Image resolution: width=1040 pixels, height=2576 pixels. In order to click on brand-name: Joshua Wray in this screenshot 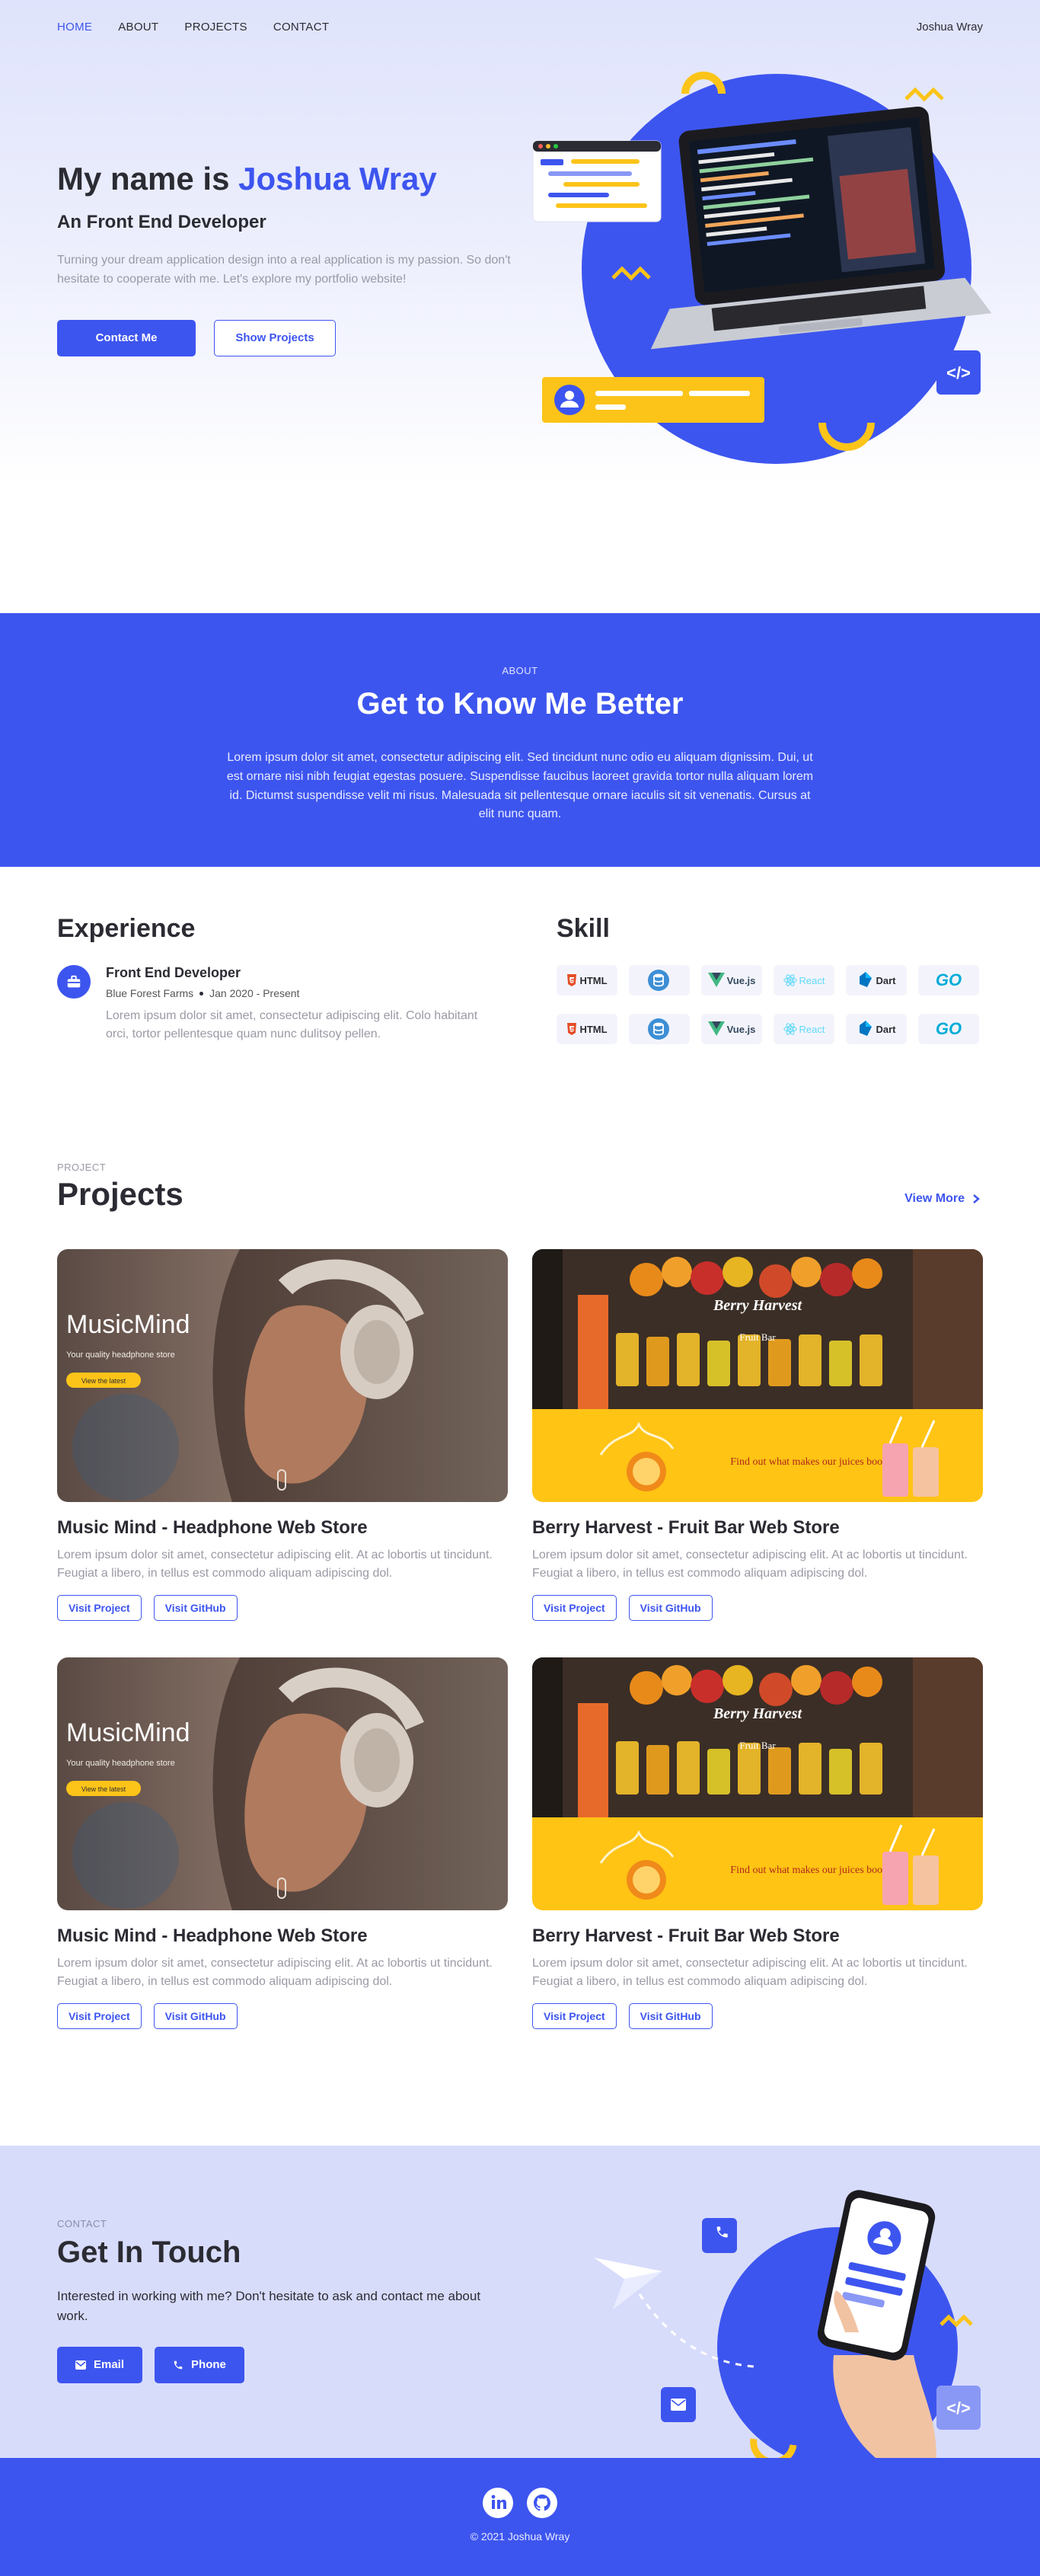, I will do `click(950, 27)`.